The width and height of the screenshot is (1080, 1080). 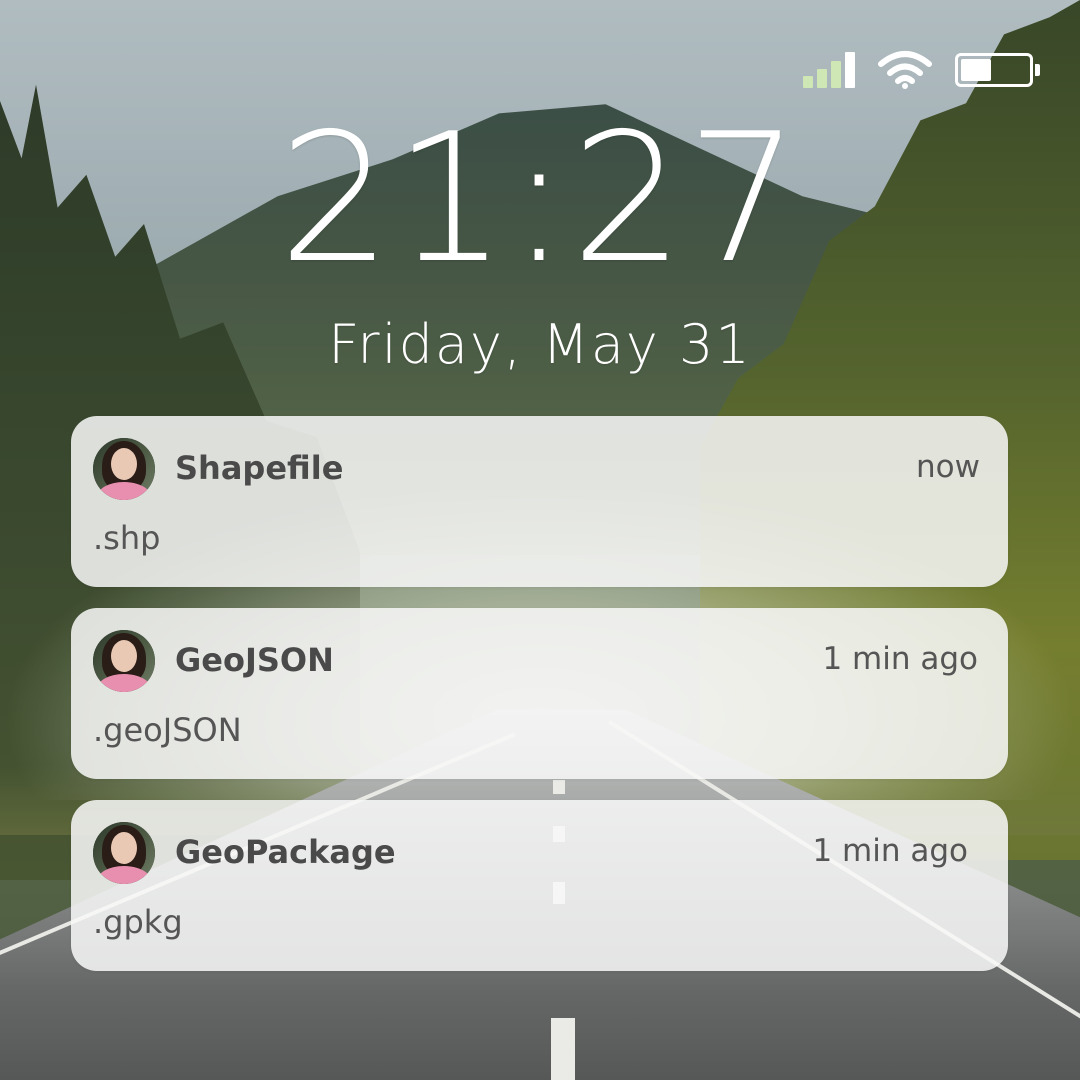 I want to click on notification-card: Shapefile now .shp, so click(x=539, y=501).